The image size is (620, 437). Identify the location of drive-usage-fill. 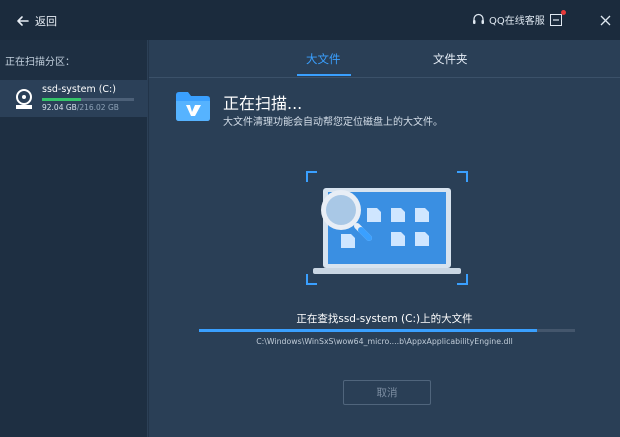
(62, 99).